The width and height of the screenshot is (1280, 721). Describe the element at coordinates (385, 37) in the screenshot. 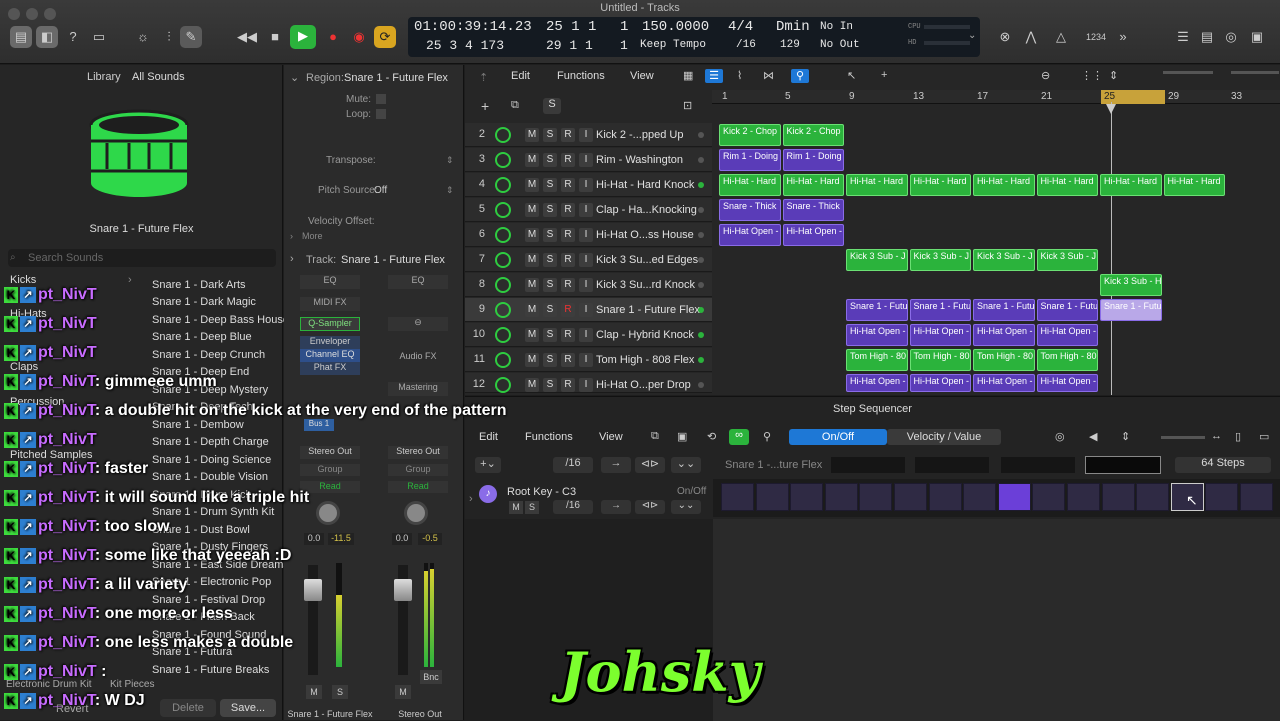

I see `cycle-icon: ⟳` at that location.